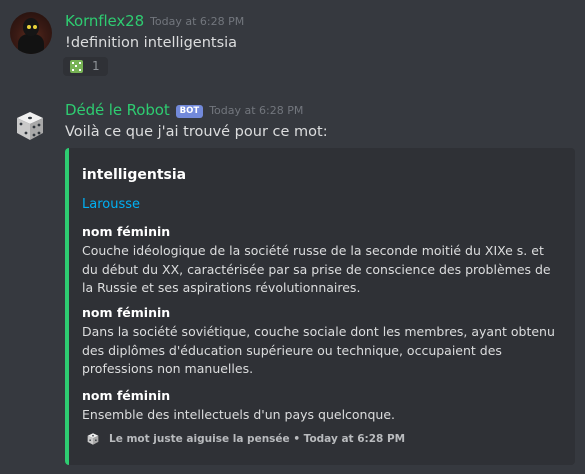 The height and width of the screenshot is (474, 585). Describe the element at coordinates (111, 204) in the screenshot. I see `source-link: Larousse` at that location.